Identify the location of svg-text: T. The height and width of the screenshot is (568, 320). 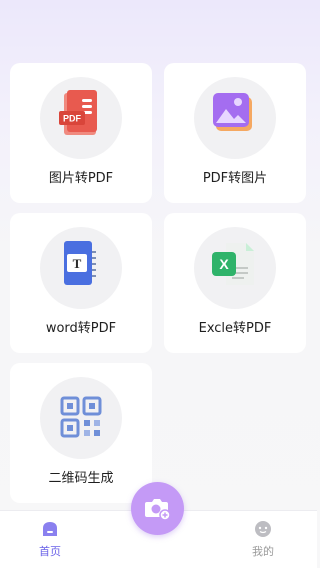
(77, 263).